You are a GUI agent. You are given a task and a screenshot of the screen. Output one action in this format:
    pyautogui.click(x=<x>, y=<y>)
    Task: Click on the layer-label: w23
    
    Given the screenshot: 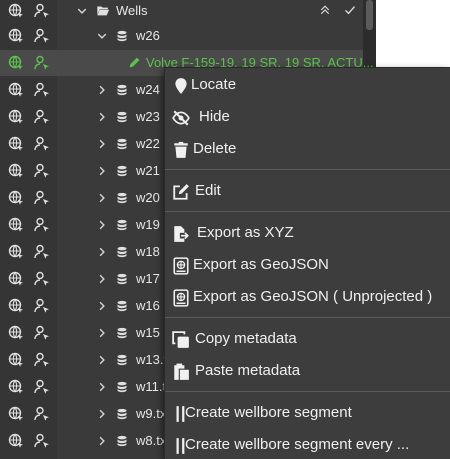 What is the action you would take?
    pyautogui.click(x=148, y=116)
    